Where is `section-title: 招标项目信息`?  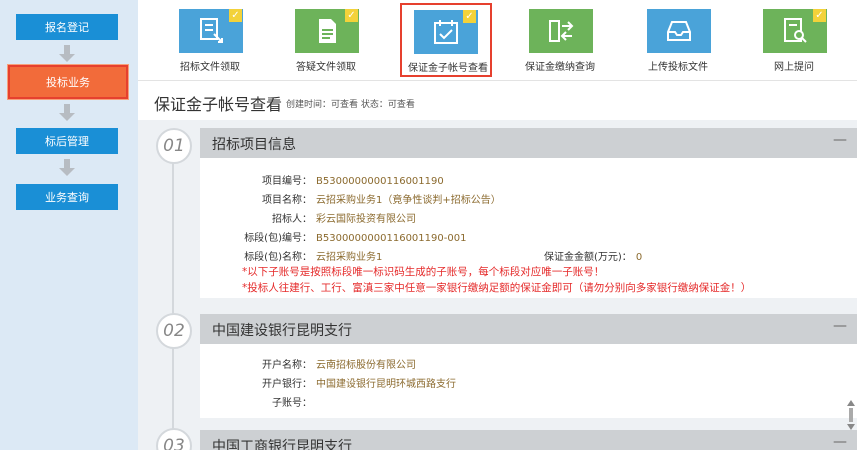 section-title: 招标项目信息 is located at coordinates (254, 145).